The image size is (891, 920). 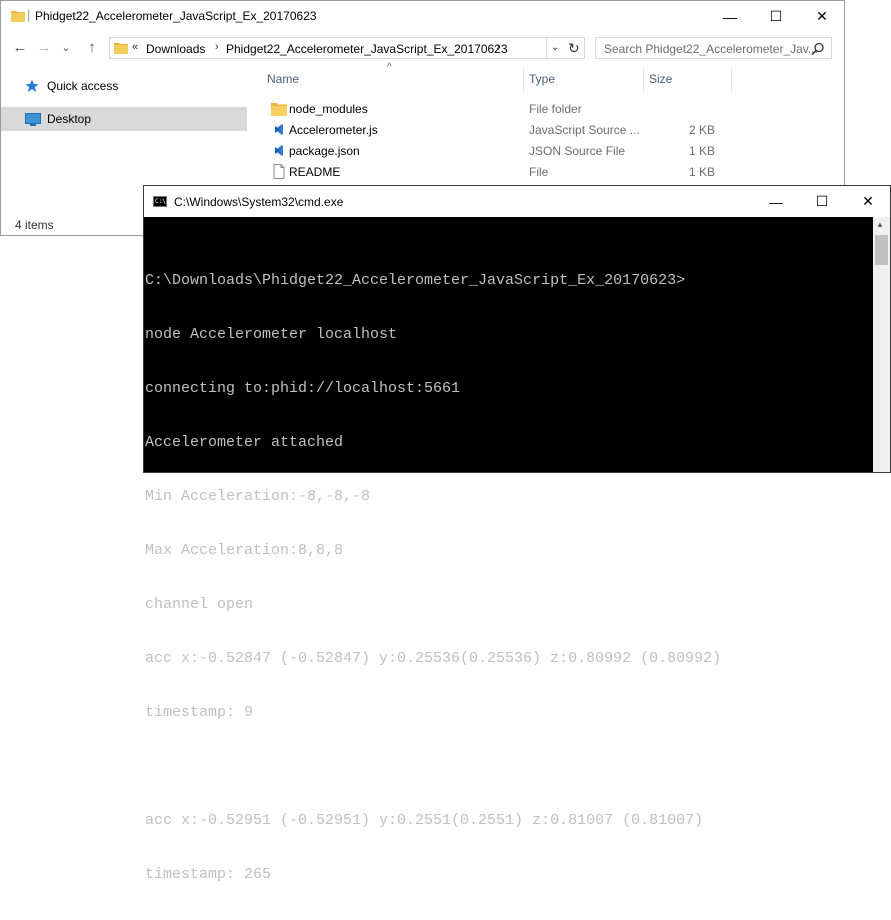 What do you see at coordinates (258, 496) in the screenshot?
I see `console-line: Min Acceleration:-8,-8,-8` at bounding box center [258, 496].